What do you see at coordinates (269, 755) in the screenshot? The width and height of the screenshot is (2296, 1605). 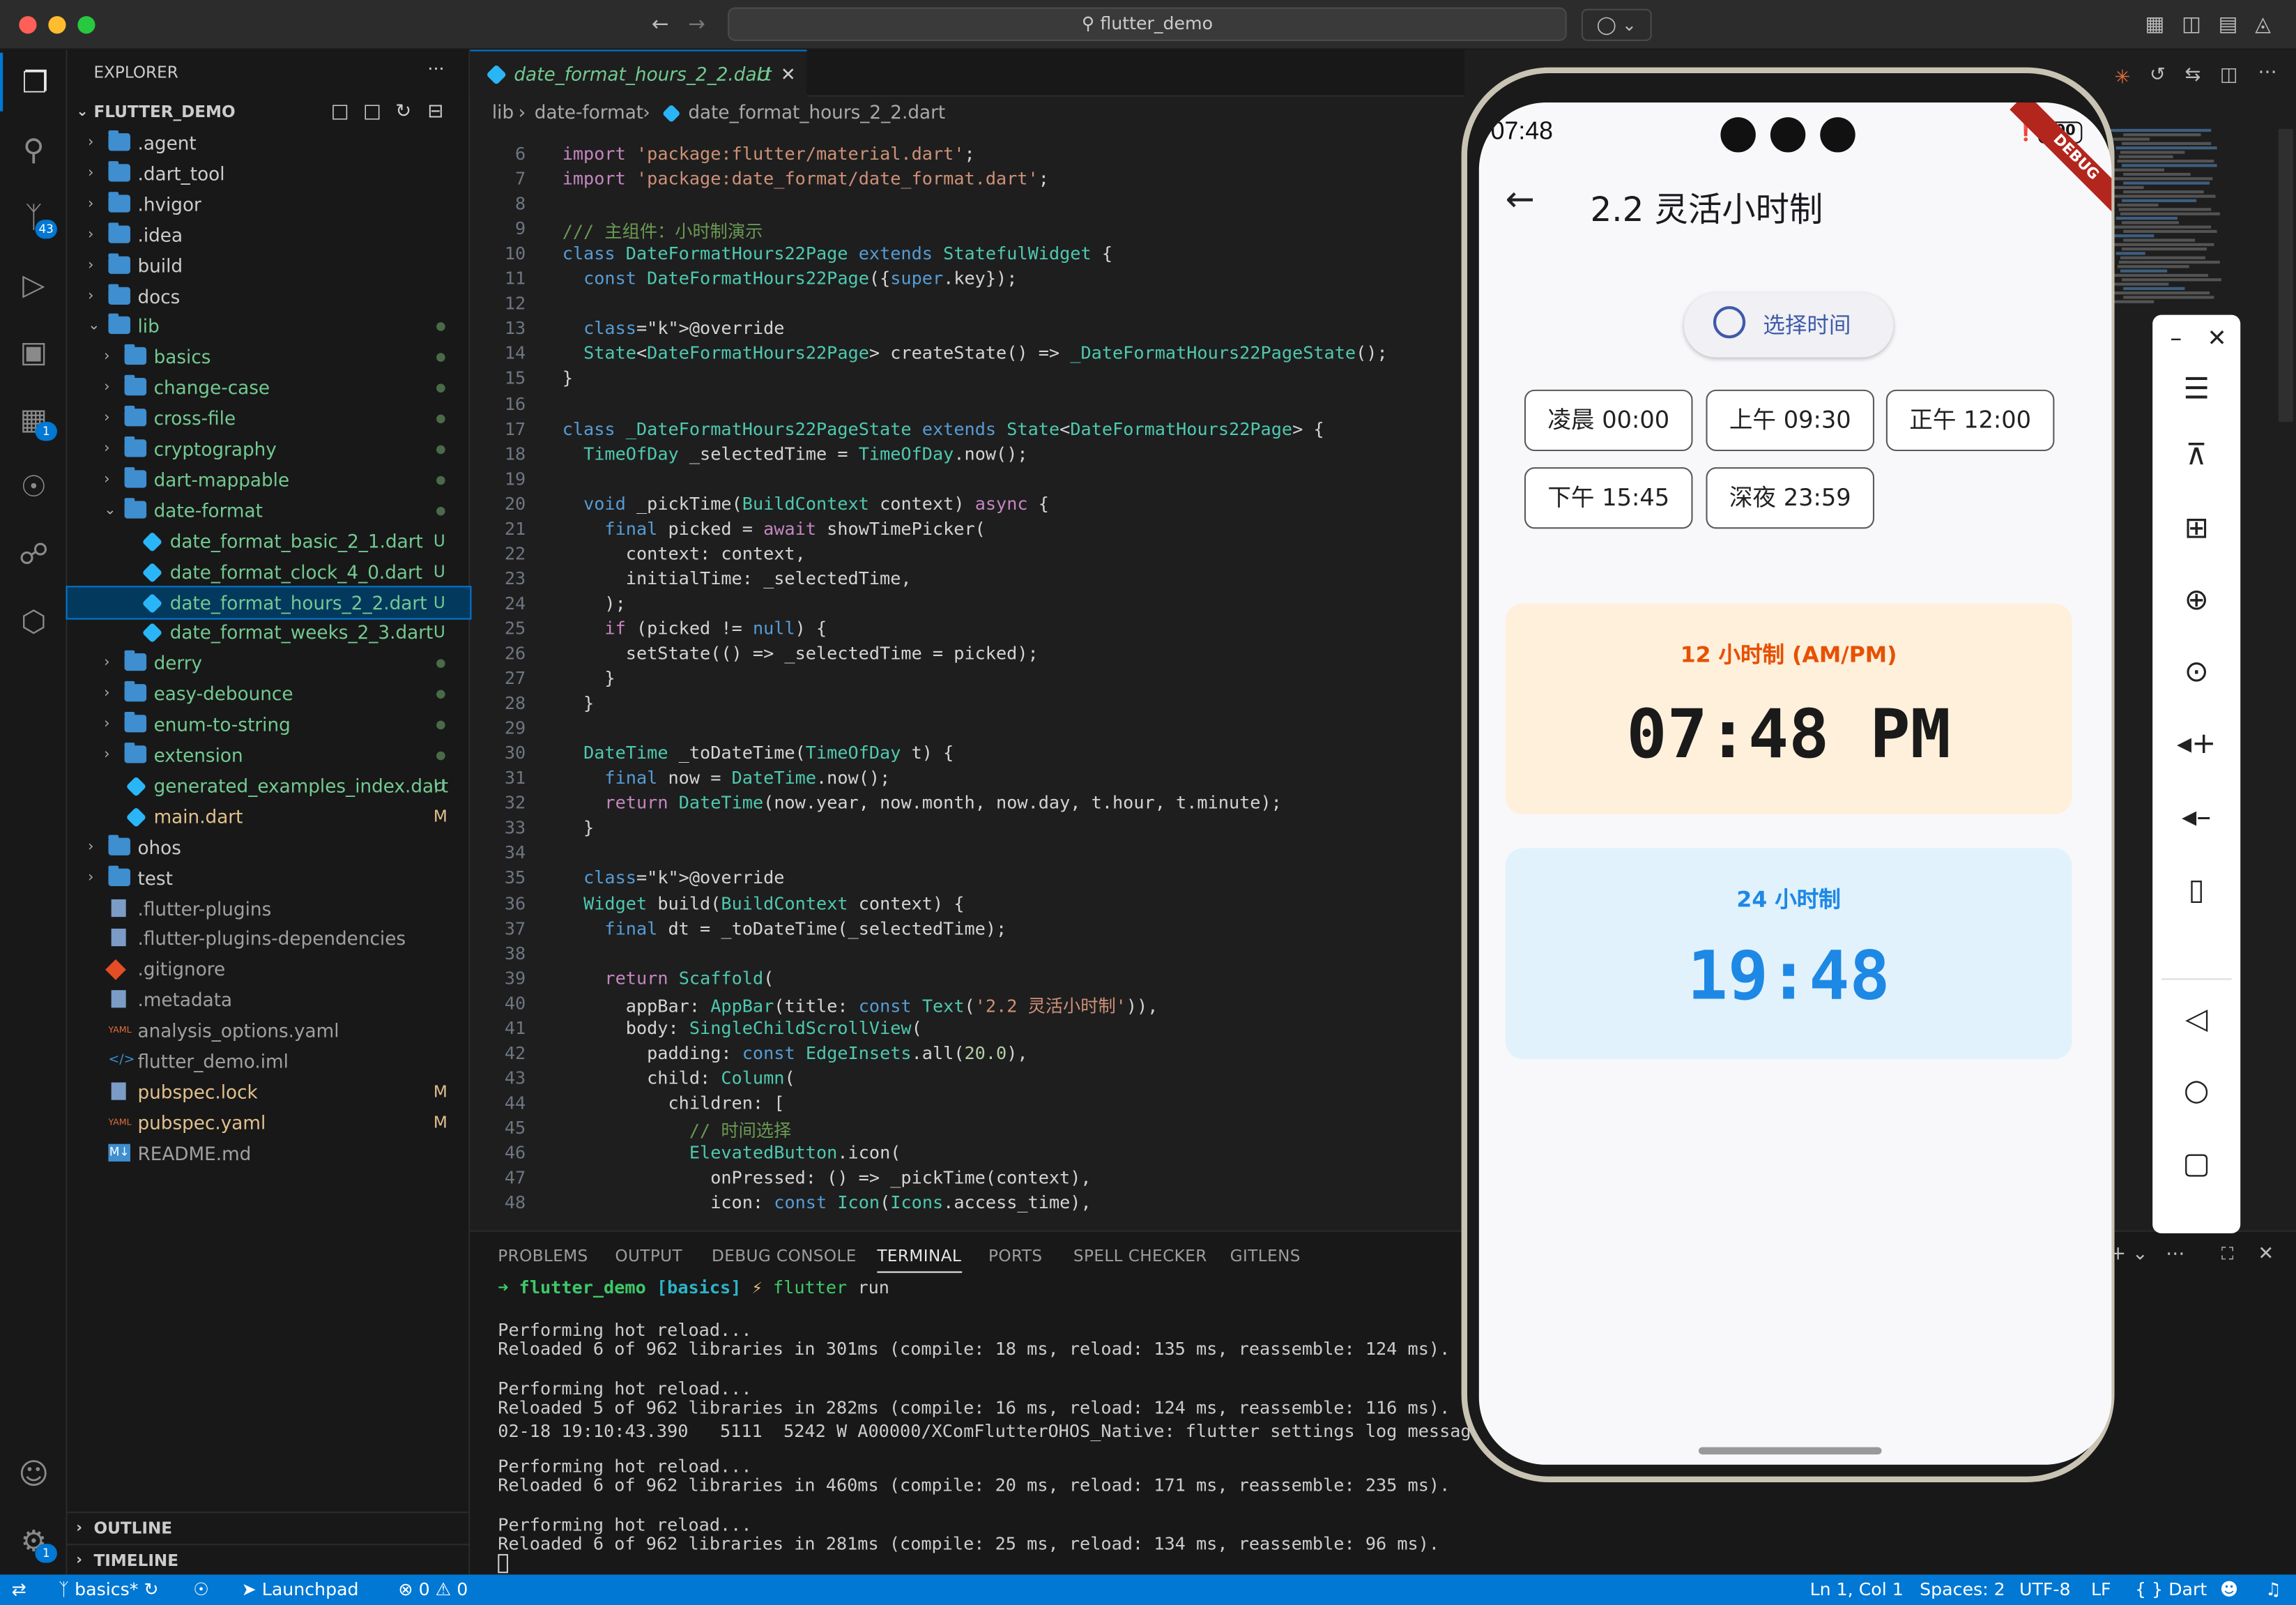 I see `tree-item: › extension` at bounding box center [269, 755].